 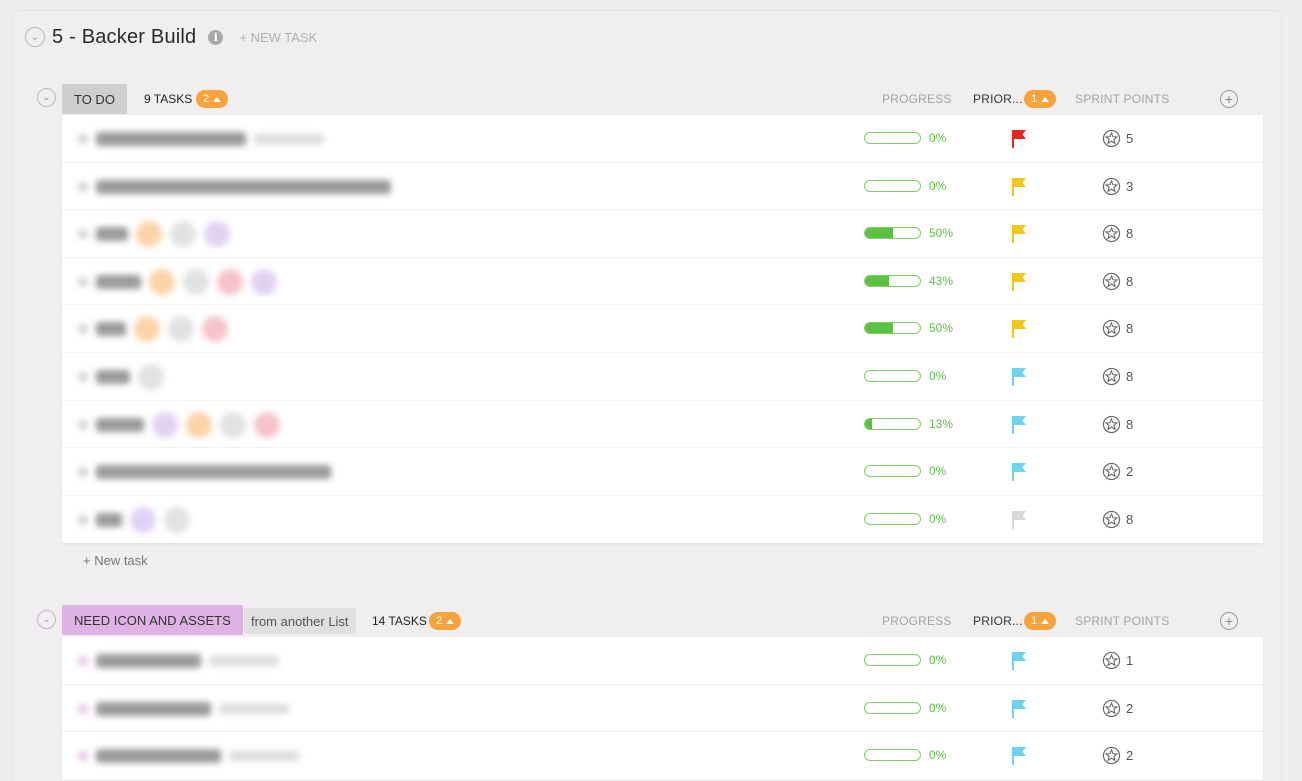 I want to click on info-icon: i, so click(x=216, y=37).